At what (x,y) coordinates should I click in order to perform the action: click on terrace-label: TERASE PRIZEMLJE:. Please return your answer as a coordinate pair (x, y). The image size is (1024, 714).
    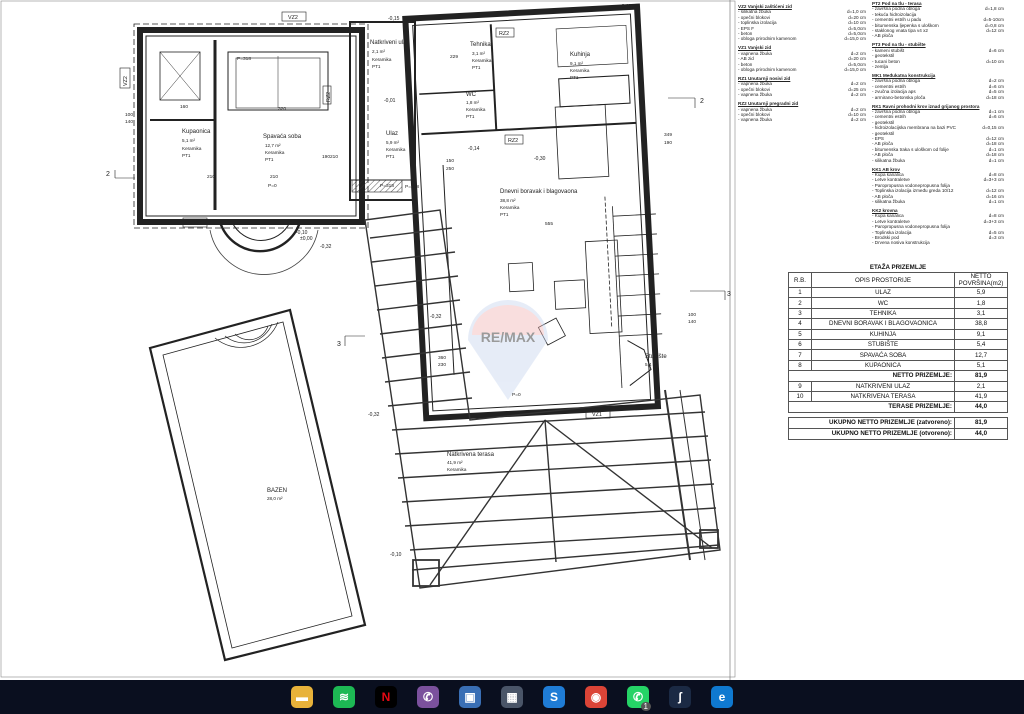
    Looking at the image, I should click on (871, 407).